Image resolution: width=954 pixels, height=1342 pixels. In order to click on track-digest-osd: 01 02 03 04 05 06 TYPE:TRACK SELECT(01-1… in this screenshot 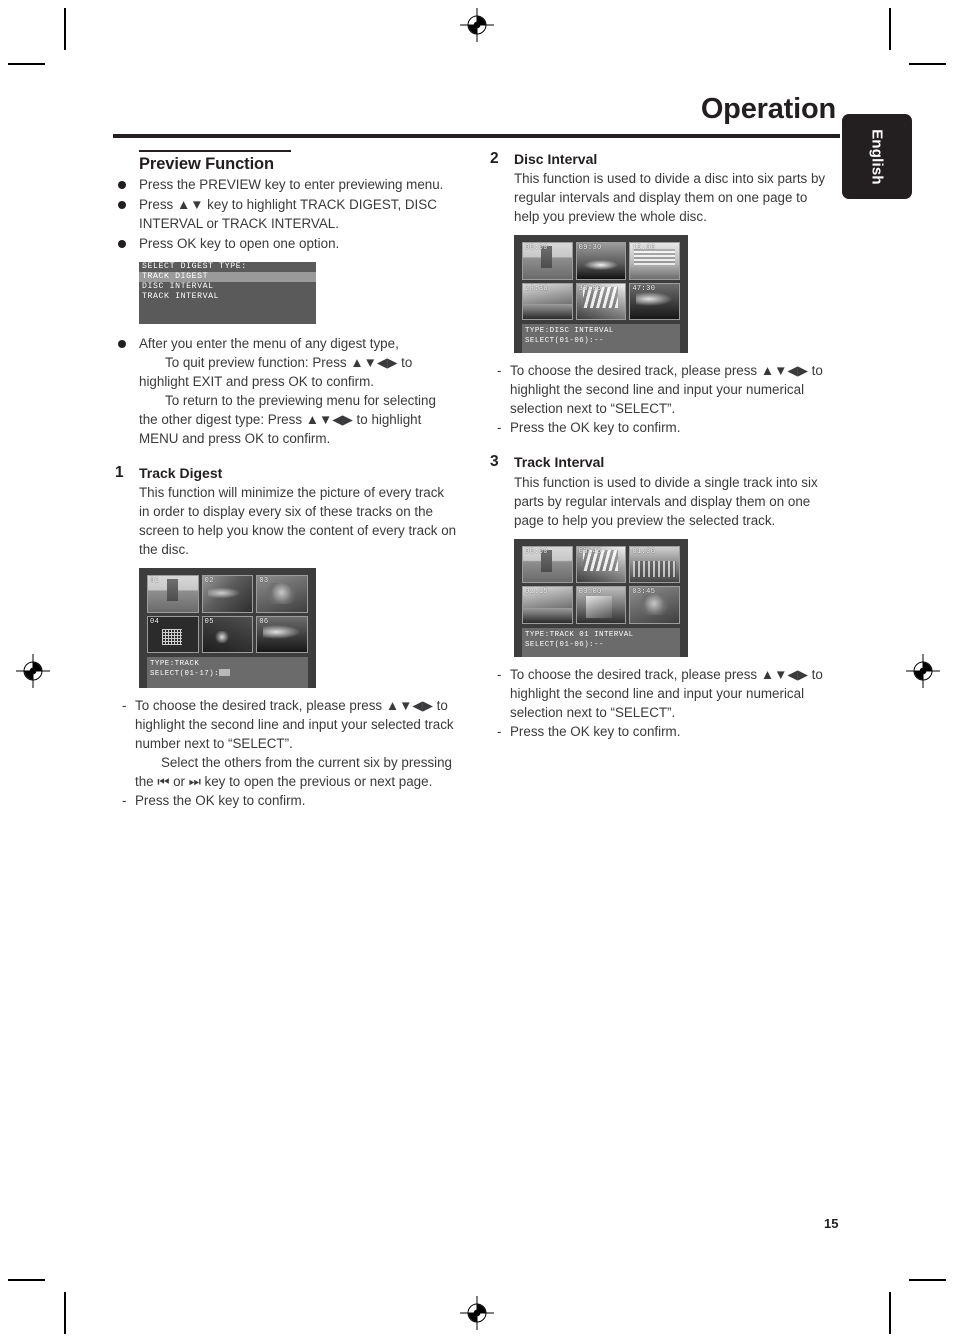, I will do `click(227, 628)`.